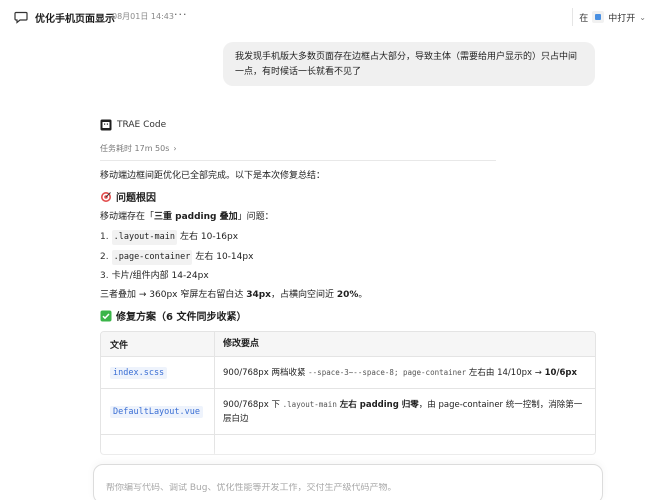 Image resolution: width=656 pixels, height=500 pixels. Describe the element at coordinates (363, 295) in the screenshot. I see `stack-suffix: 。` at that location.